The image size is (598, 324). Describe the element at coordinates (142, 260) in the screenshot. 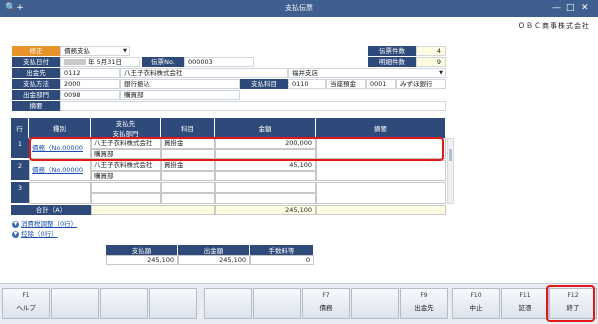

I see `summary-pay-value: 245,100` at that location.